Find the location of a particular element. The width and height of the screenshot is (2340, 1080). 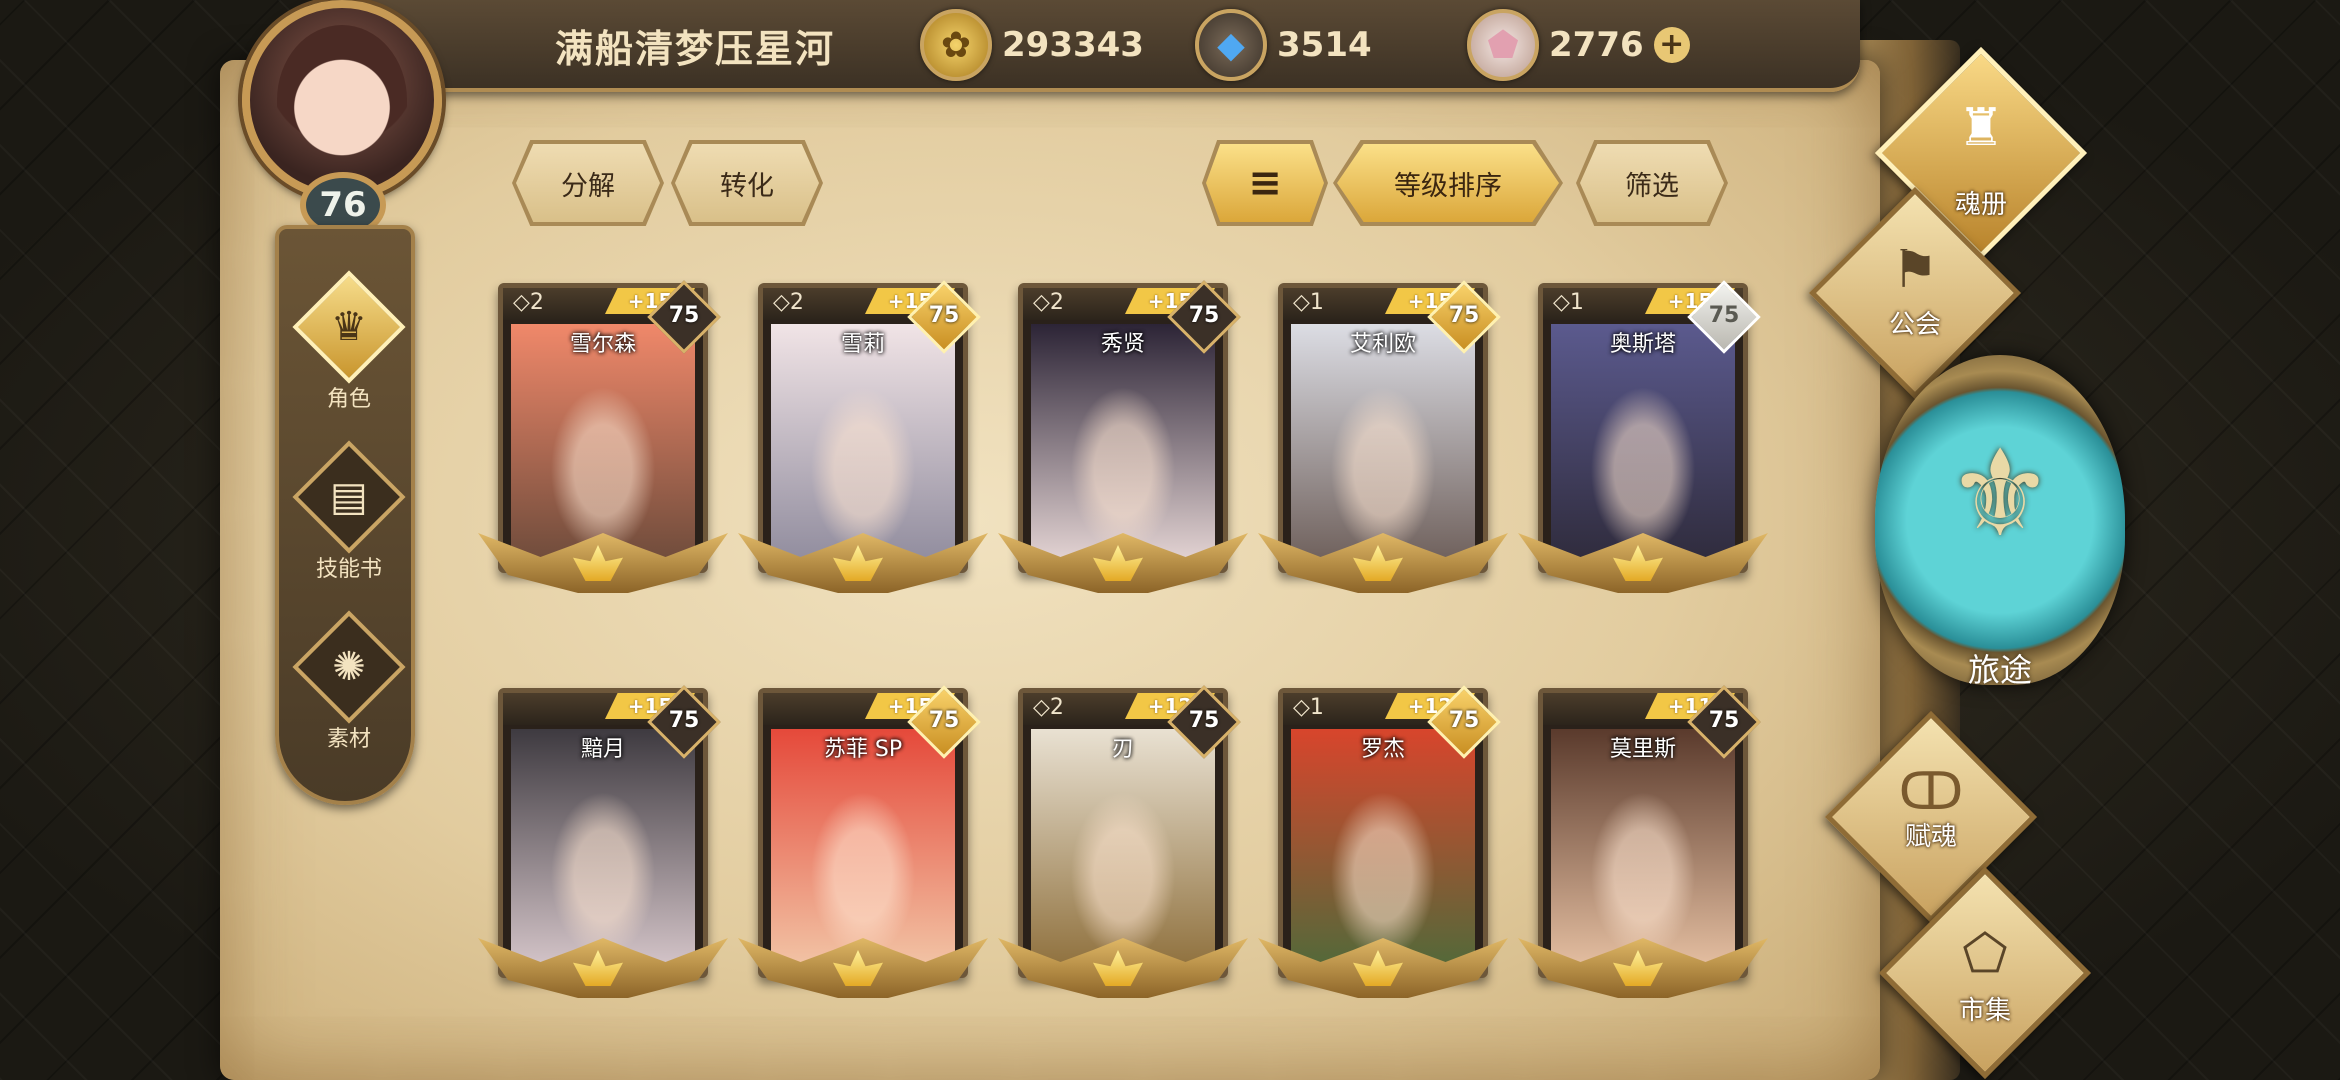

crystal-currency: ◆ 3514 is located at coordinates (1283, 45).